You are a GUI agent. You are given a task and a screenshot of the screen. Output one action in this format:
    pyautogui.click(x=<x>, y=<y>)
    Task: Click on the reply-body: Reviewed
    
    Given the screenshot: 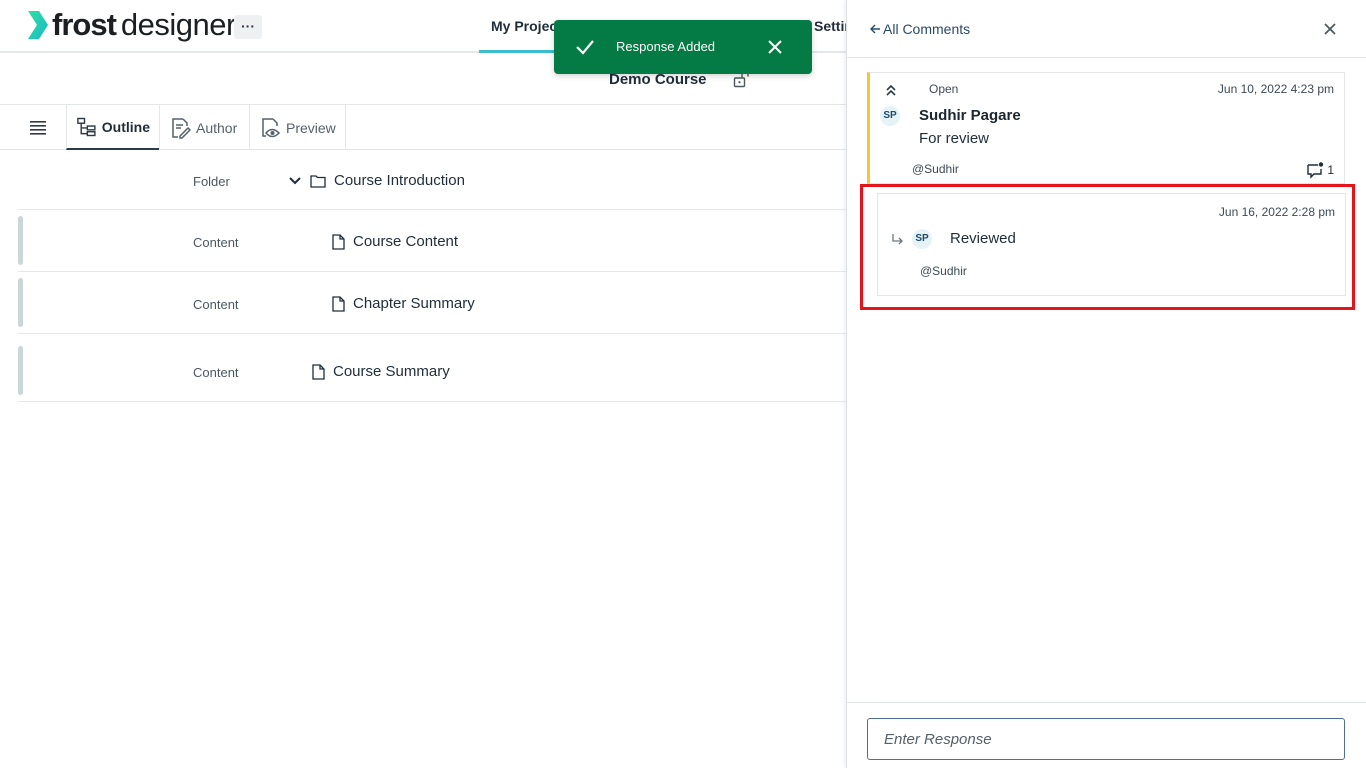 What is the action you would take?
    pyautogui.click(x=983, y=238)
    